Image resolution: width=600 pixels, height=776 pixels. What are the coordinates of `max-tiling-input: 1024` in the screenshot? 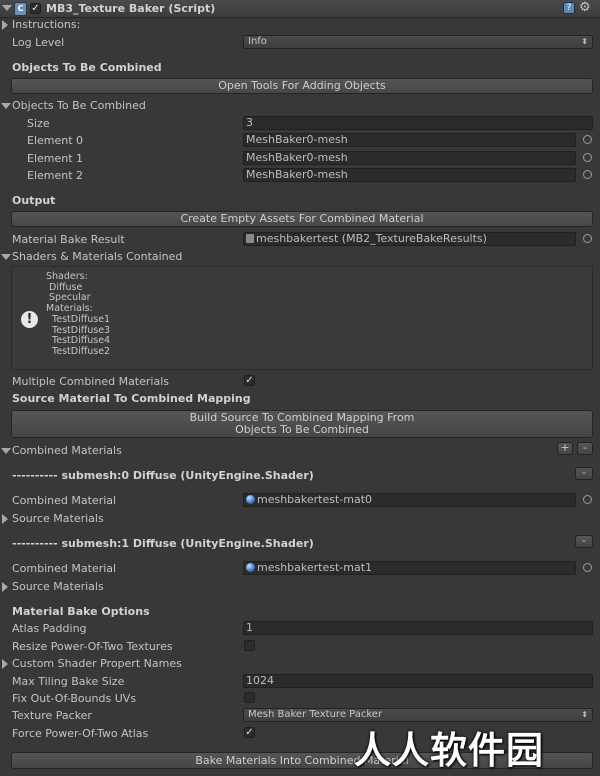 It's located at (418, 681).